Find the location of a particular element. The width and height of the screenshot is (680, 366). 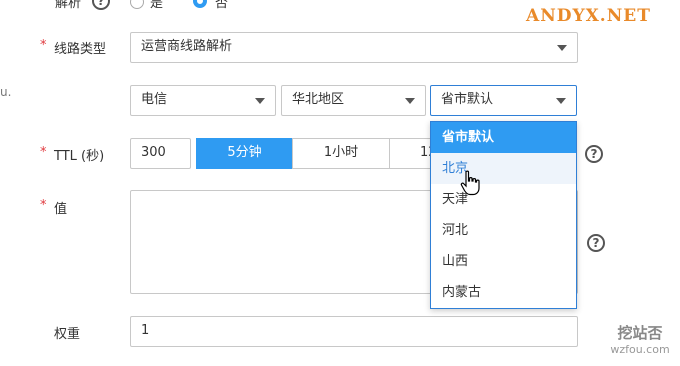

region-select: 华北地区 is located at coordinates (353, 100).